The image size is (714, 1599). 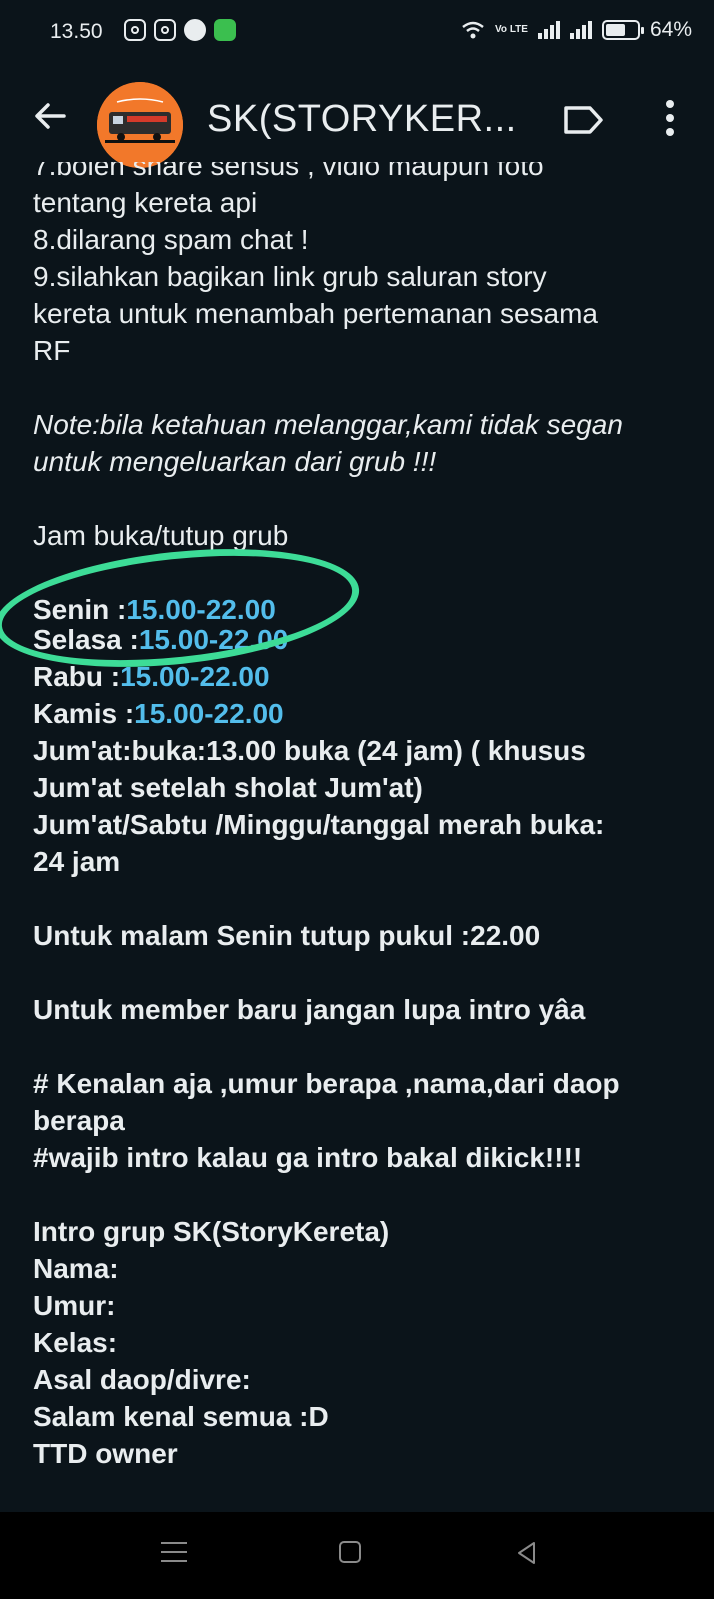 I want to click on senin-night-note: Untuk malam Senin tutup pukul :22.00, so click(x=287, y=935).